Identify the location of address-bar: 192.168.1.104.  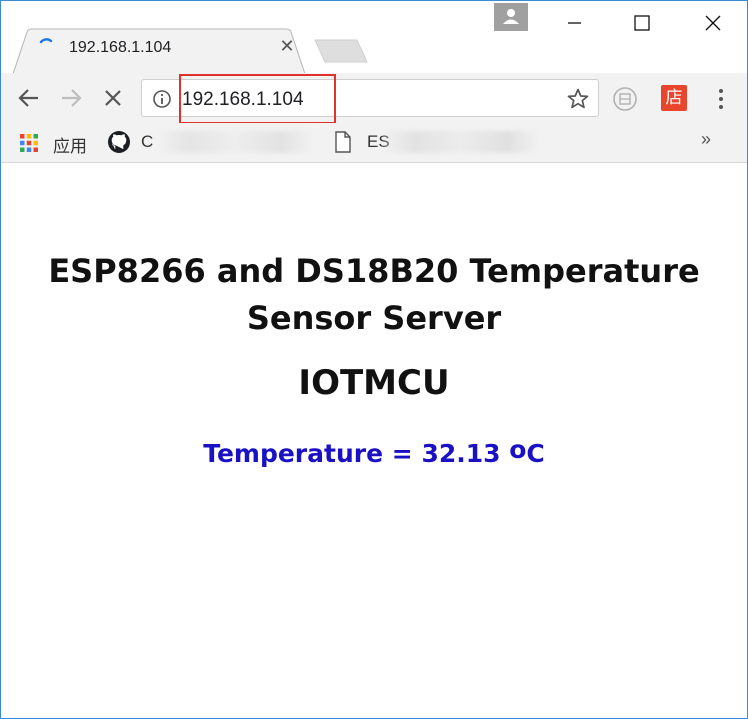
(370, 98).